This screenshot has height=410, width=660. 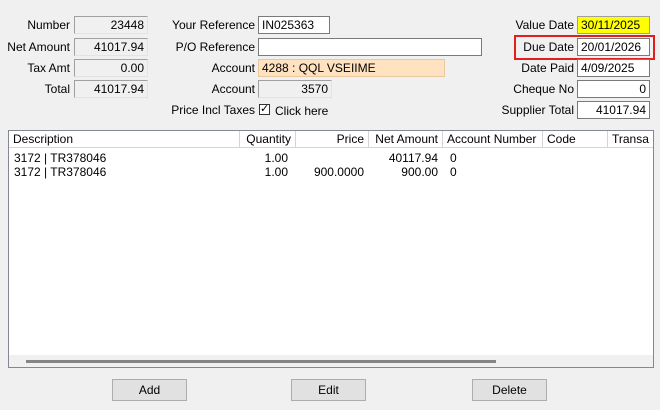 I want to click on row-price: 900.0000, so click(x=338, y=172).